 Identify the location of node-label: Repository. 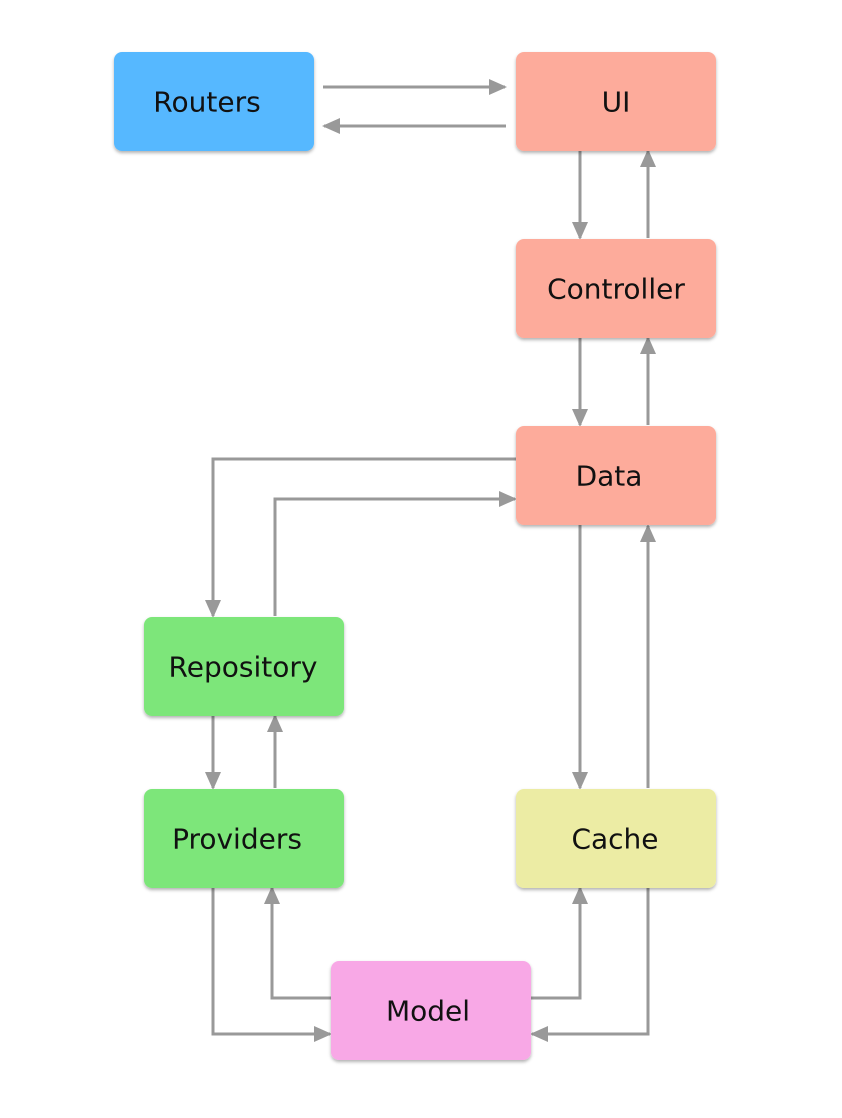
(243, 667).